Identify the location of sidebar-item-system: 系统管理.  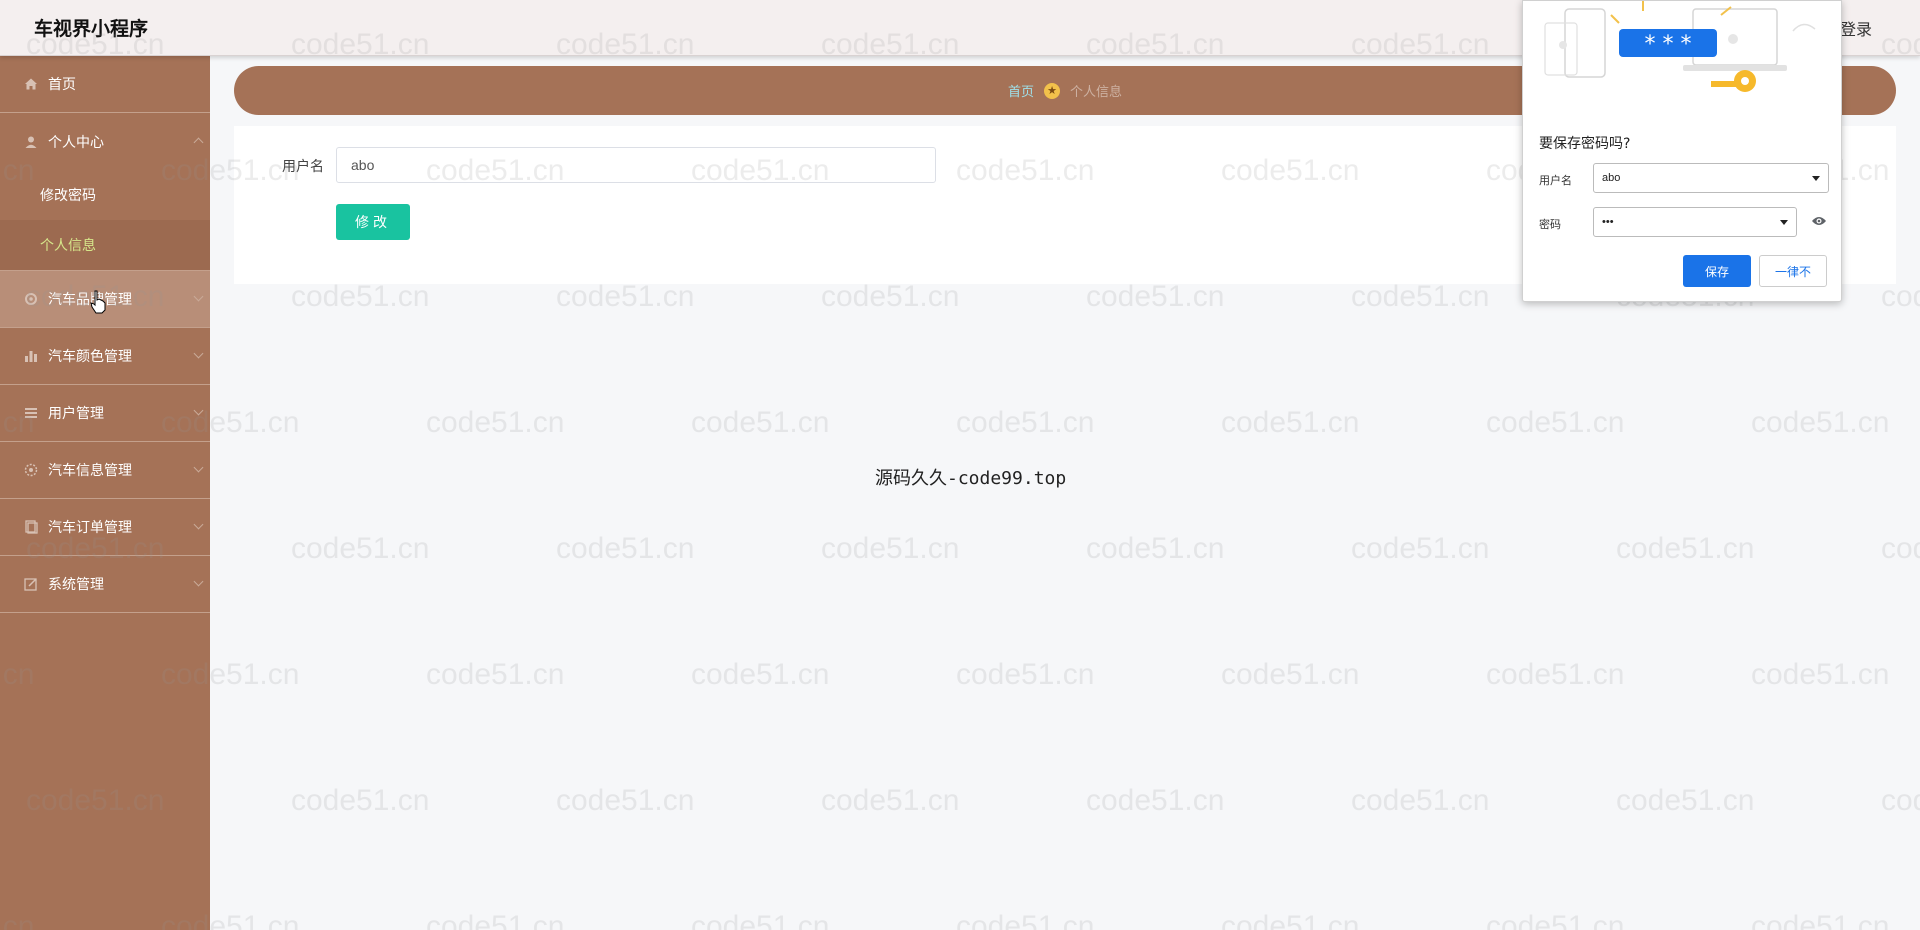
(105, 584).